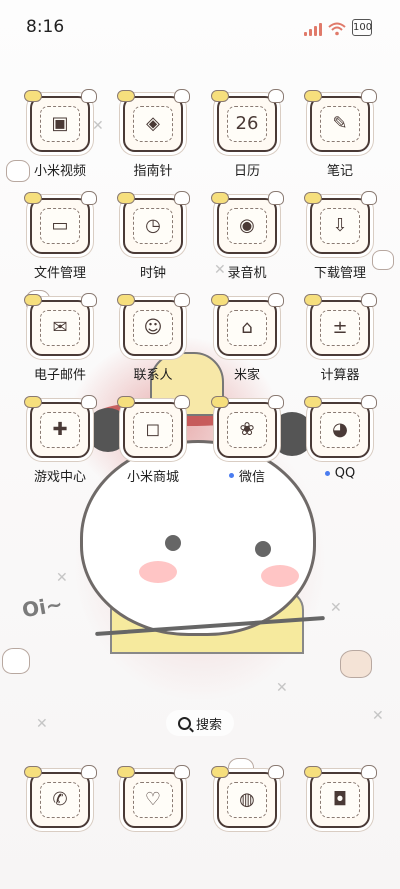 Image resolution: width=400 pixels, height=889 pixels. I want to click on dock-app-messages: ♡, so click(153, 796).